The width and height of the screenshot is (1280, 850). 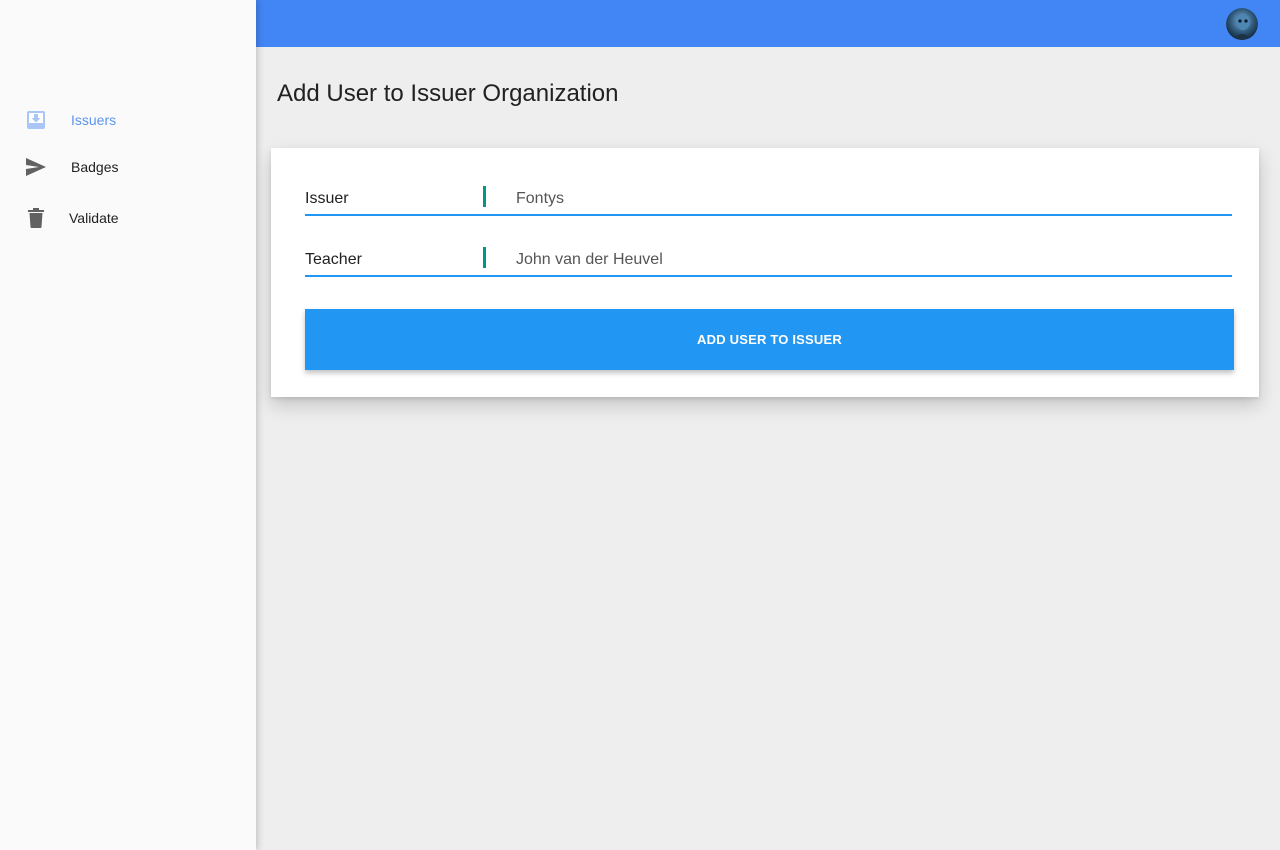 What do you see at coordinates (128, 167) in the screenshot?
I see `sidebar-item-badges: Badges` at bounding box center [128, 167].